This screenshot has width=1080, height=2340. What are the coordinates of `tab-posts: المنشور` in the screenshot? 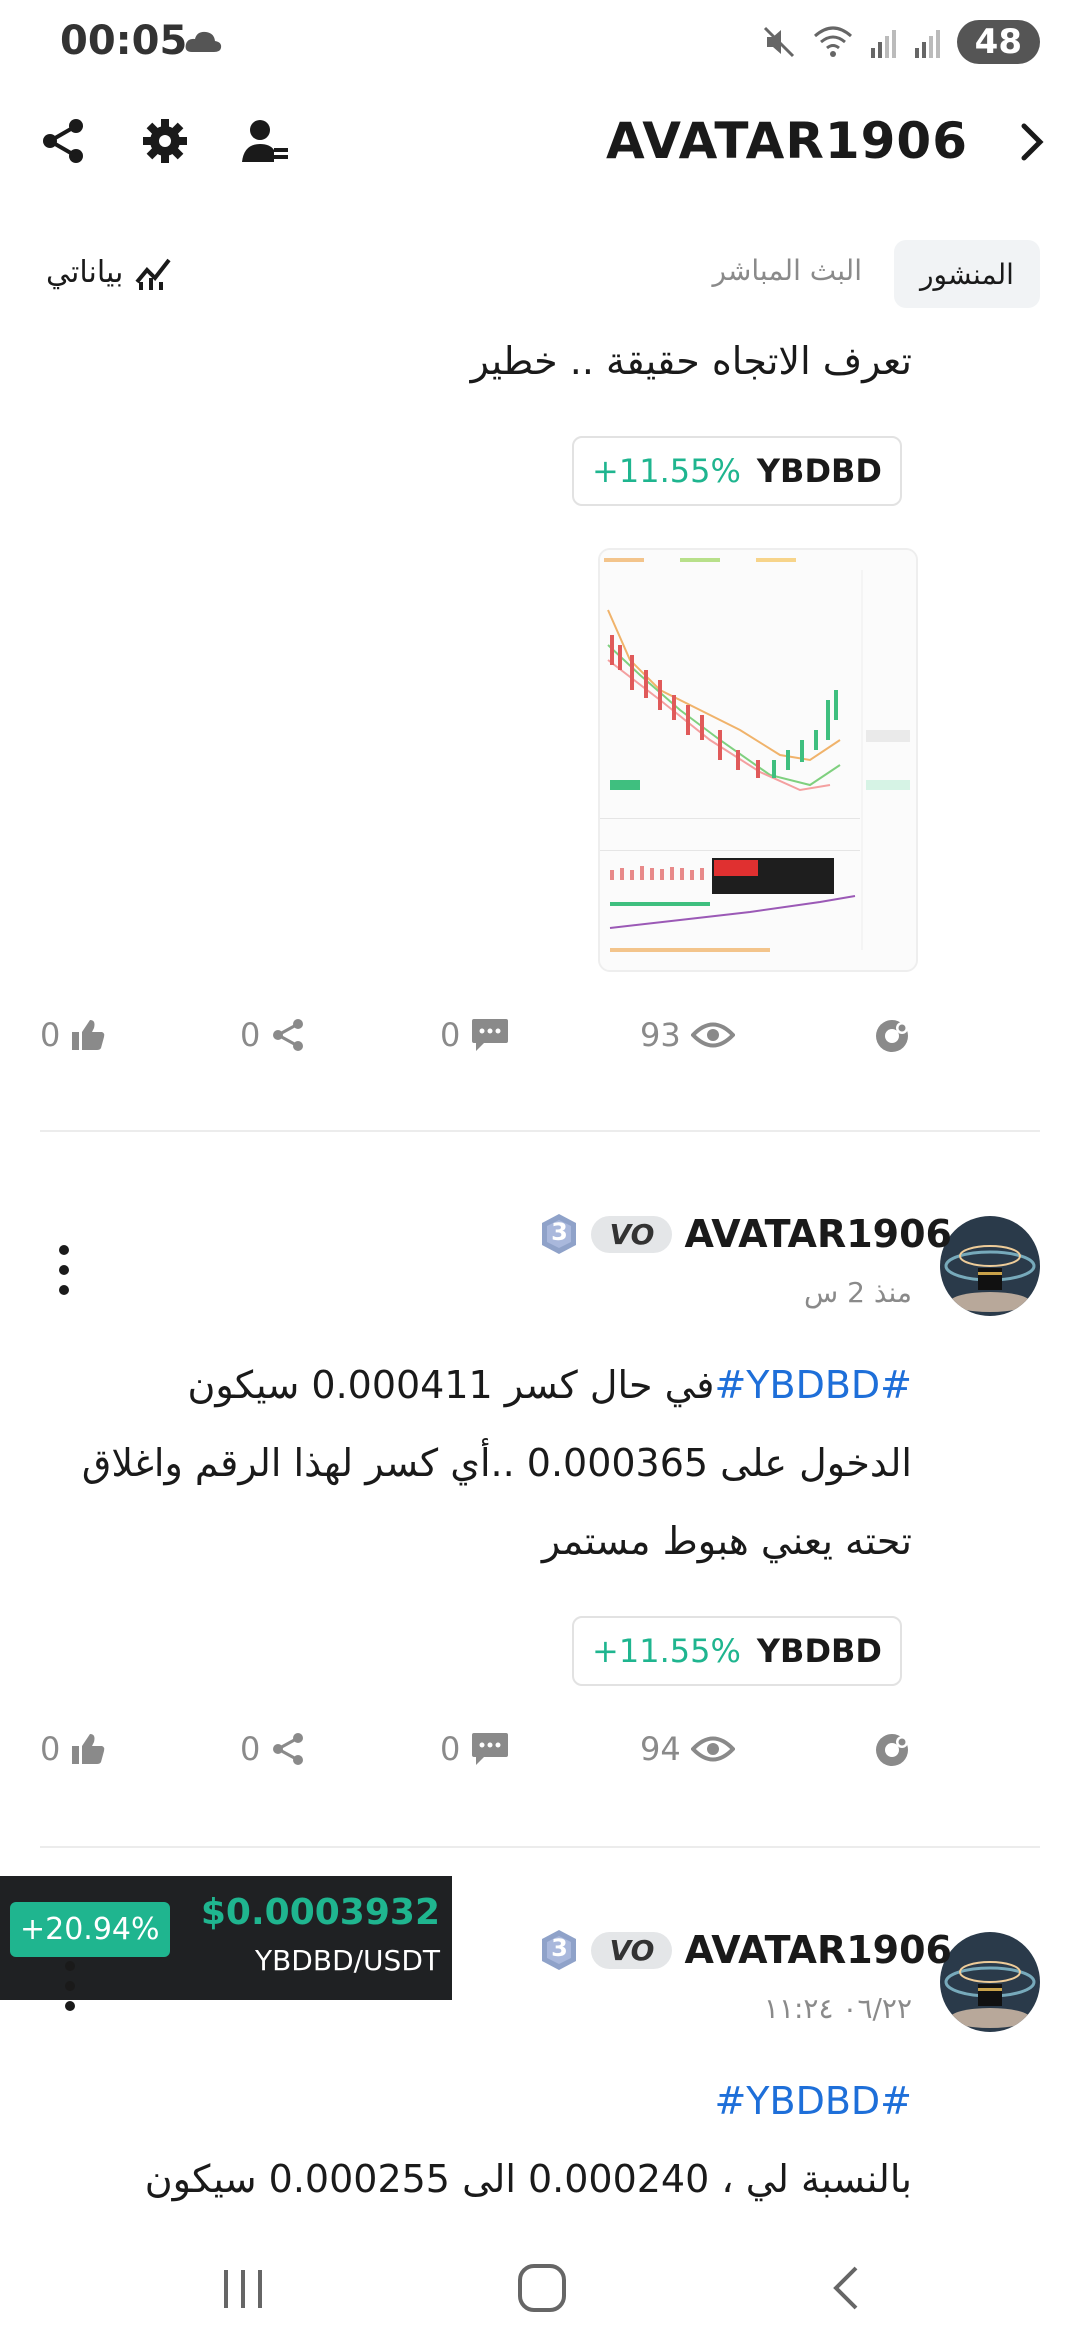 It's located at (967, 274).